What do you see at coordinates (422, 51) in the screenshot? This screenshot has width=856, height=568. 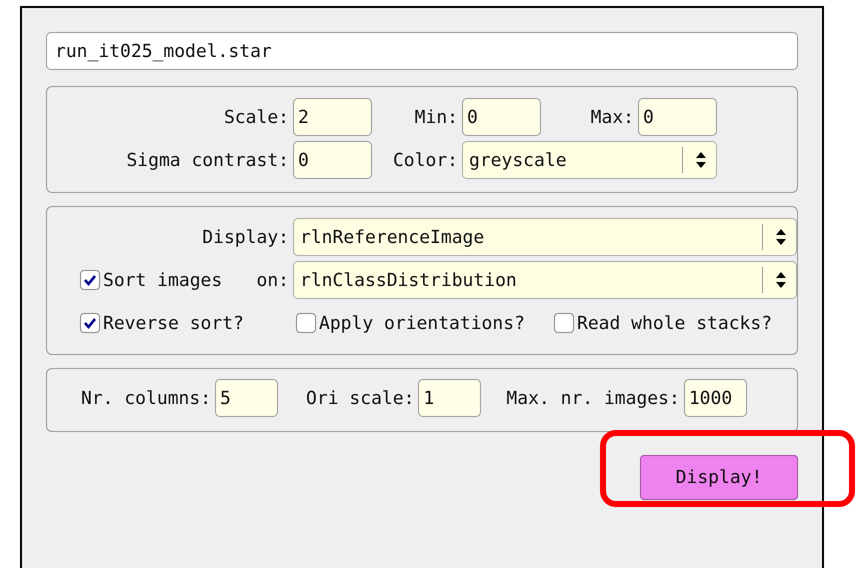 I see `file-name-field: run_it025_model.star` at bounding box center [422, 51].